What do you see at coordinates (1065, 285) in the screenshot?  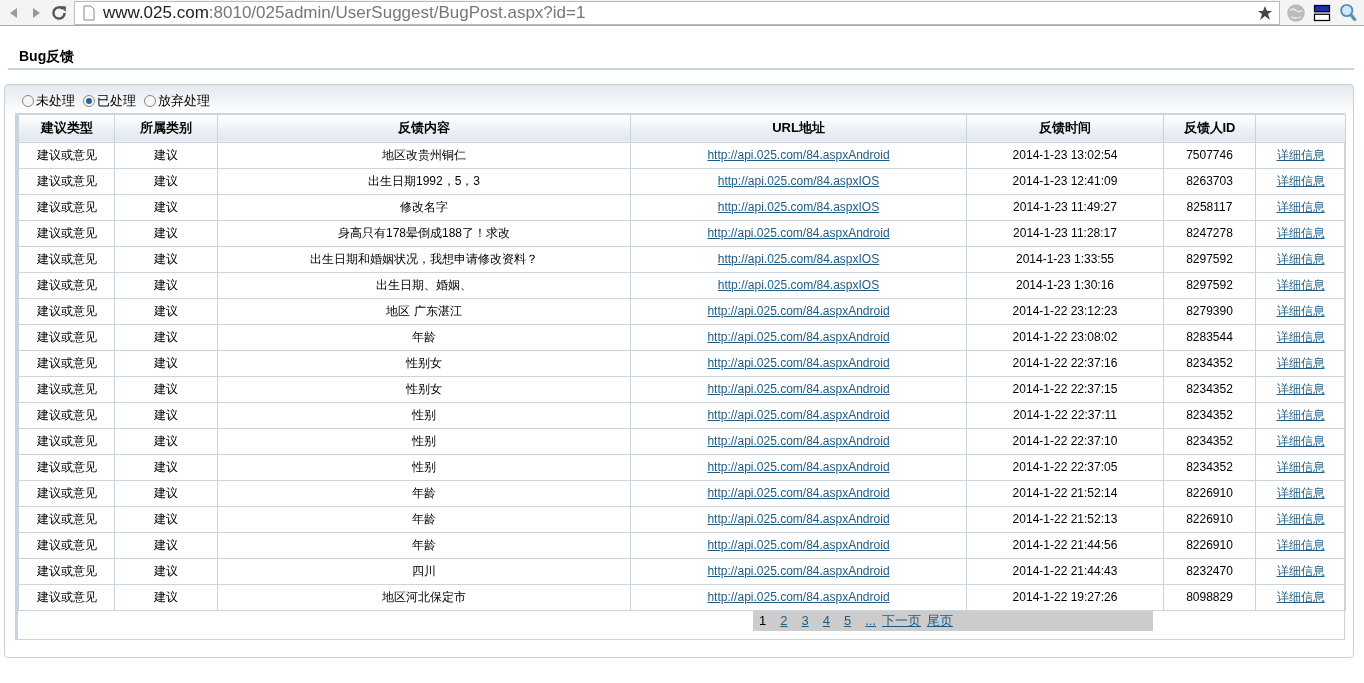 I see `table-cell: 2014-1-23 1:30:16` at bounding box center [1065, 285].